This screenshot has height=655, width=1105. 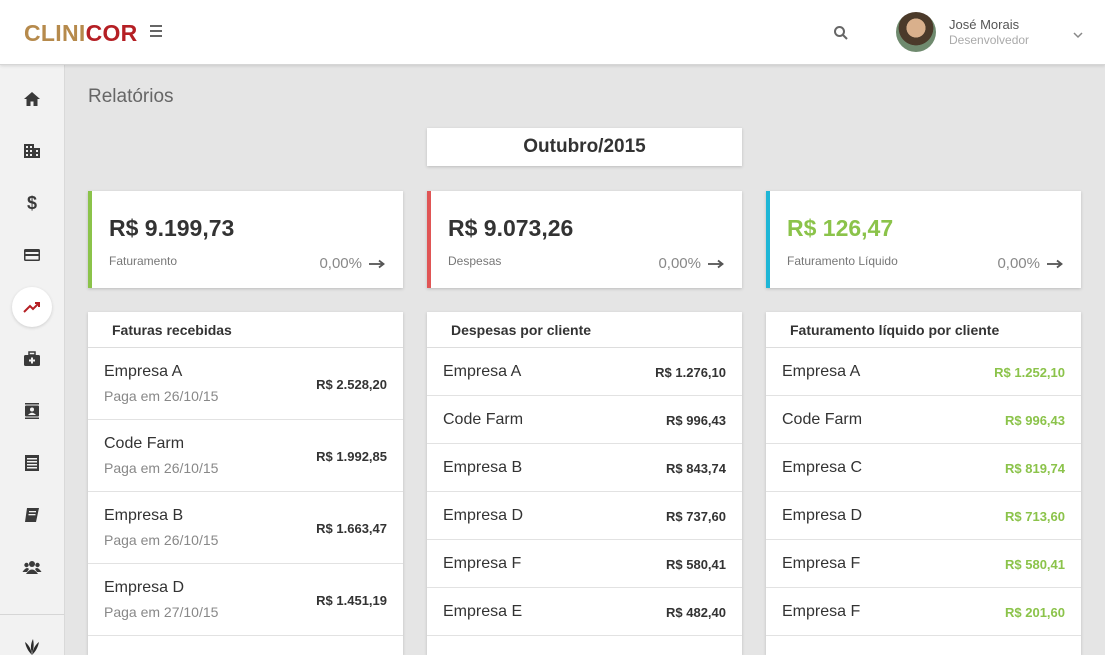 I want to click on net-revenue-change-value: 0,00%, so click(x=1018, y=263).